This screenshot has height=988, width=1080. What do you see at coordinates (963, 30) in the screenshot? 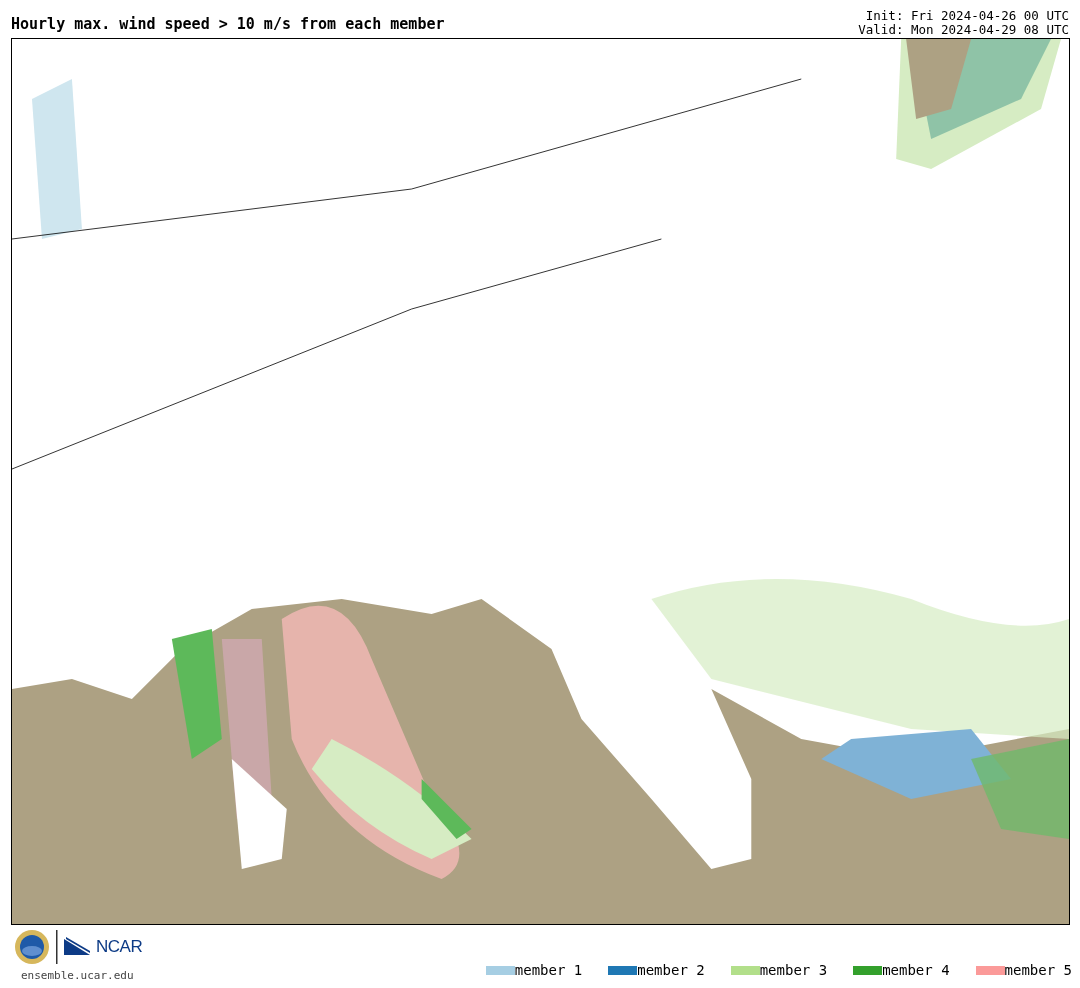
I see `valid-time: Valid: Mon 2024-04-29 08 UTC` at bounding box center [963, 30].